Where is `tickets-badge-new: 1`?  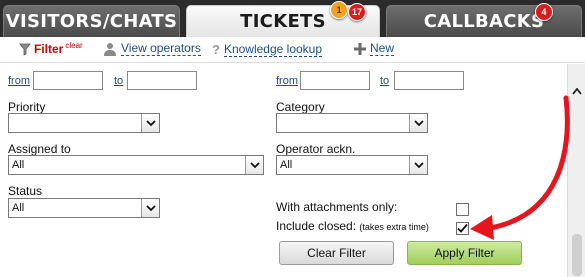
tickets-badge-new: 1 is located at coordinates (339, 10).